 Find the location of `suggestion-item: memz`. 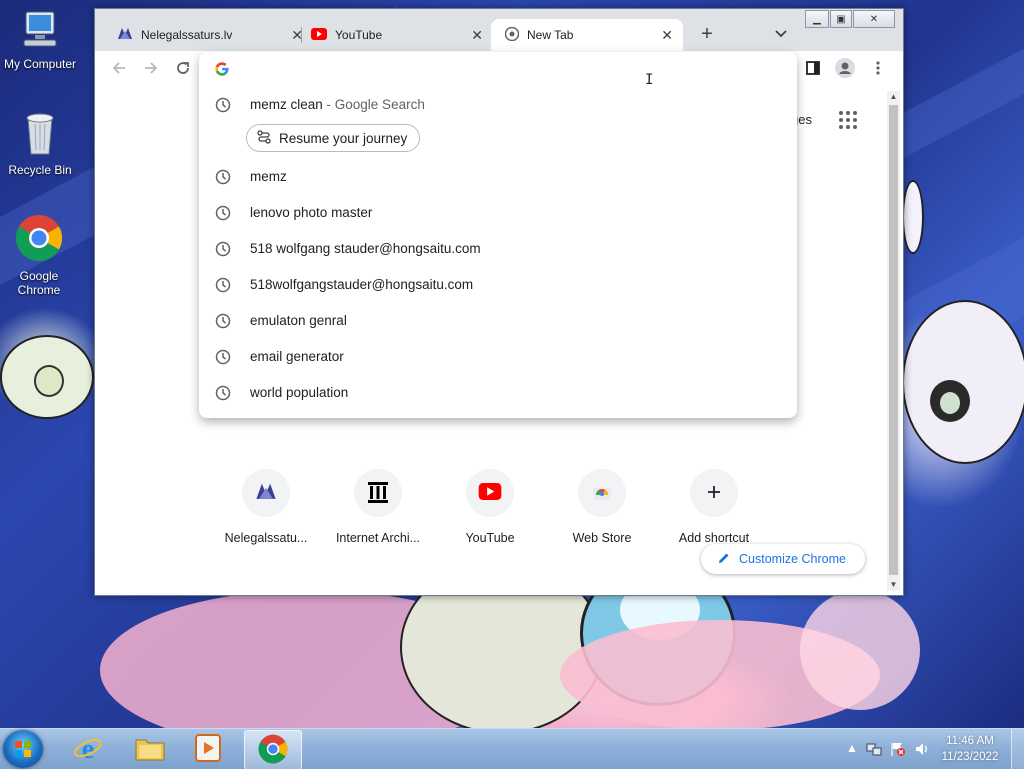

suggestion-item: memz is located at coordinates (498, 177).